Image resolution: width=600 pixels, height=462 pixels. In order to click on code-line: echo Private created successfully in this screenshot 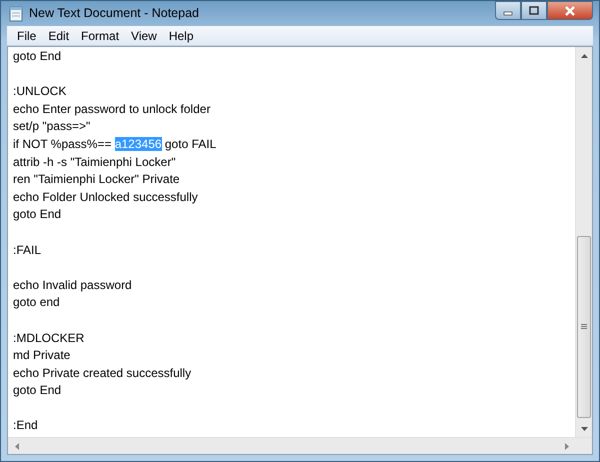, I will do `click(102, 373)`.